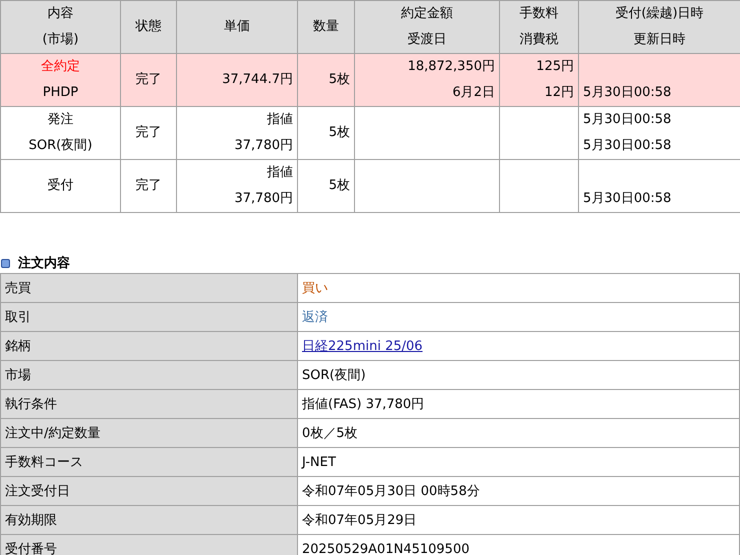 Image resolution: width=740 pixels, height=555 pixels. What do you see at coordinates (18, 375) in the screenshot?
I see `field-label: 市場` at bounding box center [18, 375].